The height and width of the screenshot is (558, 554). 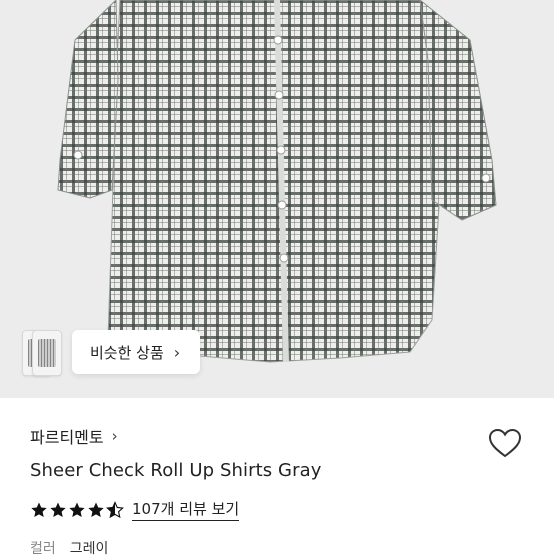 I want to click on rating-row: 107개 리뷰 보기, so click(x=135, y=509).